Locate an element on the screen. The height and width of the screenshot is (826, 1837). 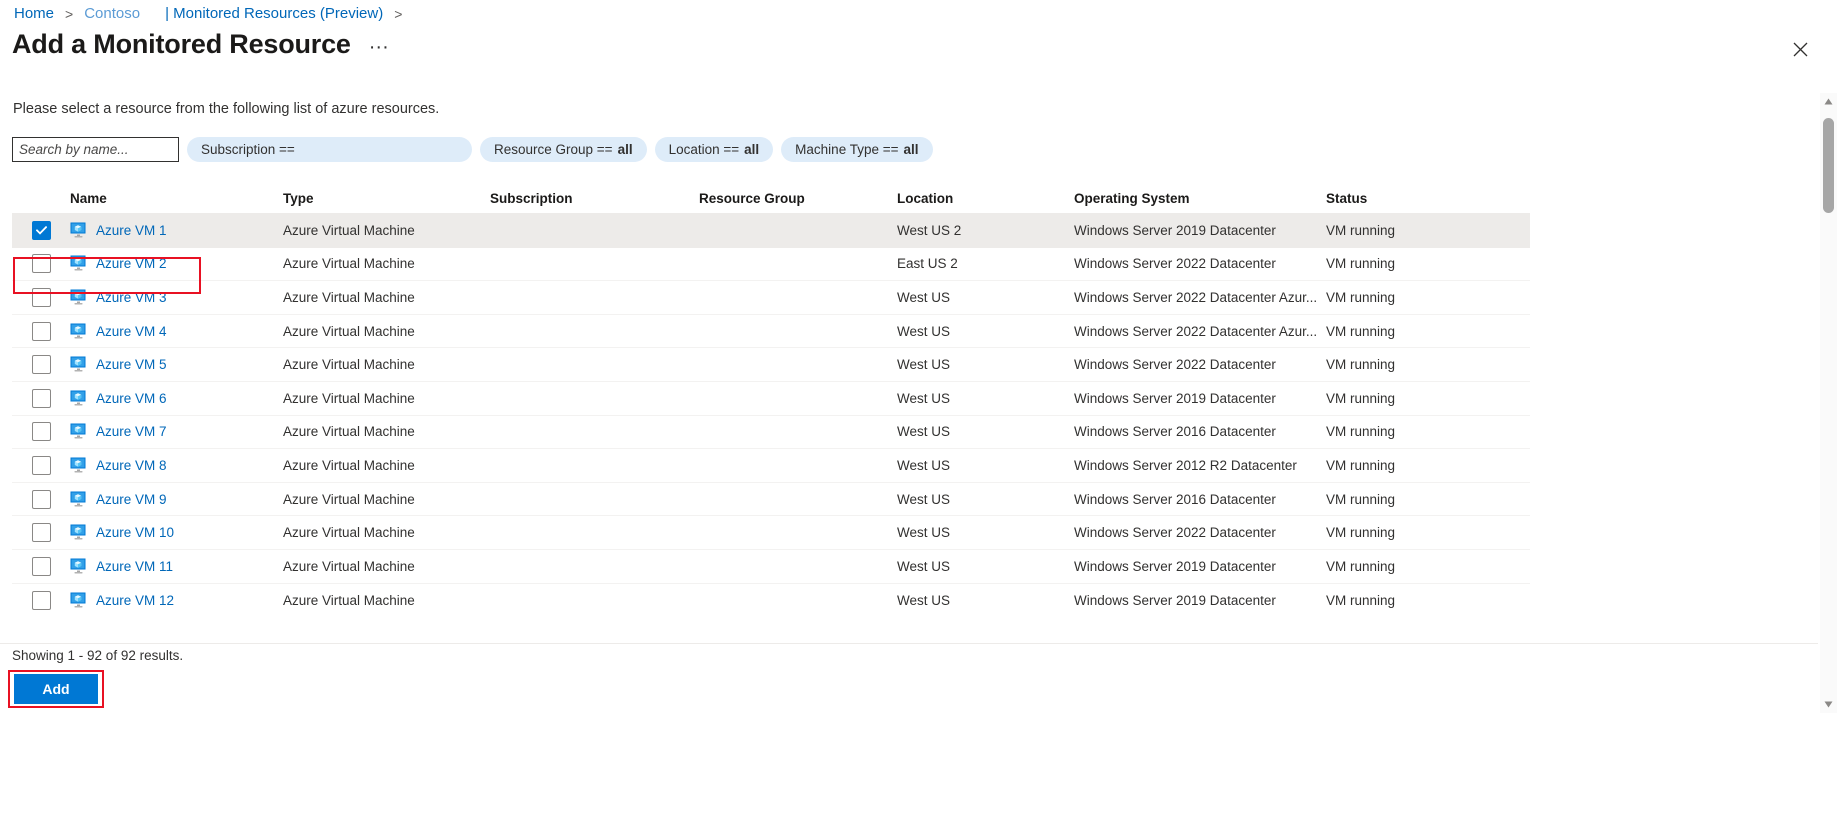
resource-link: Azure VM 12 is located at coordinates (135, 600).